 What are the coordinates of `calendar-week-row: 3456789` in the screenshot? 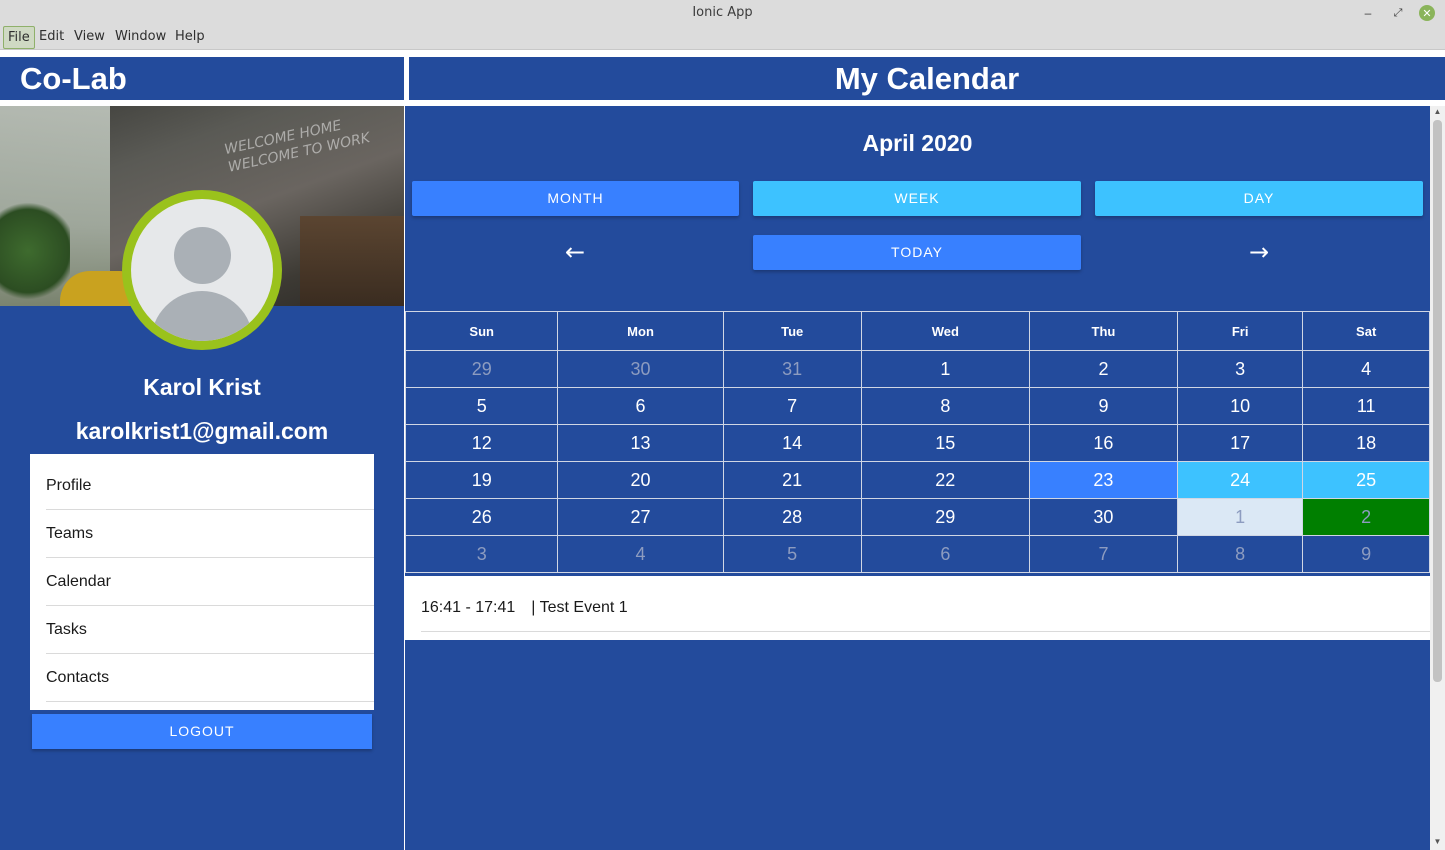 It's located at (917, 554).